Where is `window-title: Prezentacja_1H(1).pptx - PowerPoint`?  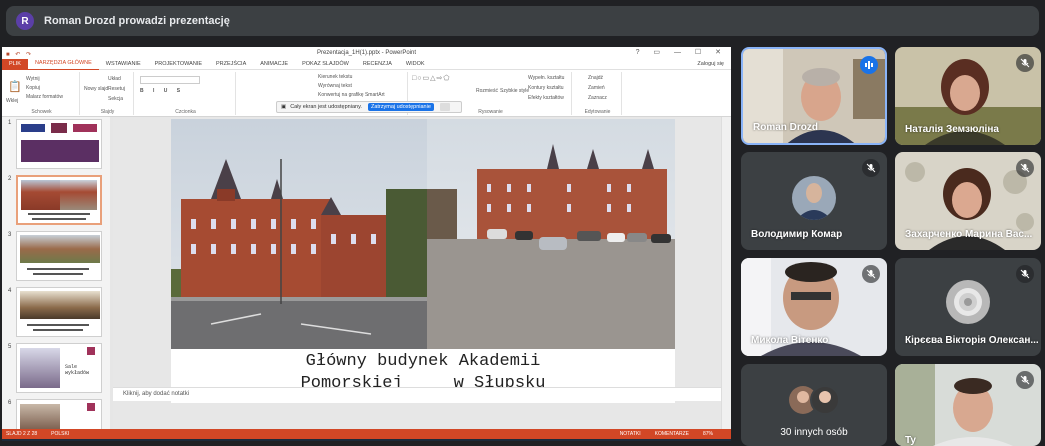
window-title: Prezentacja_1H(1).pptx - PowerPoint is located at coordinates (366, 53).